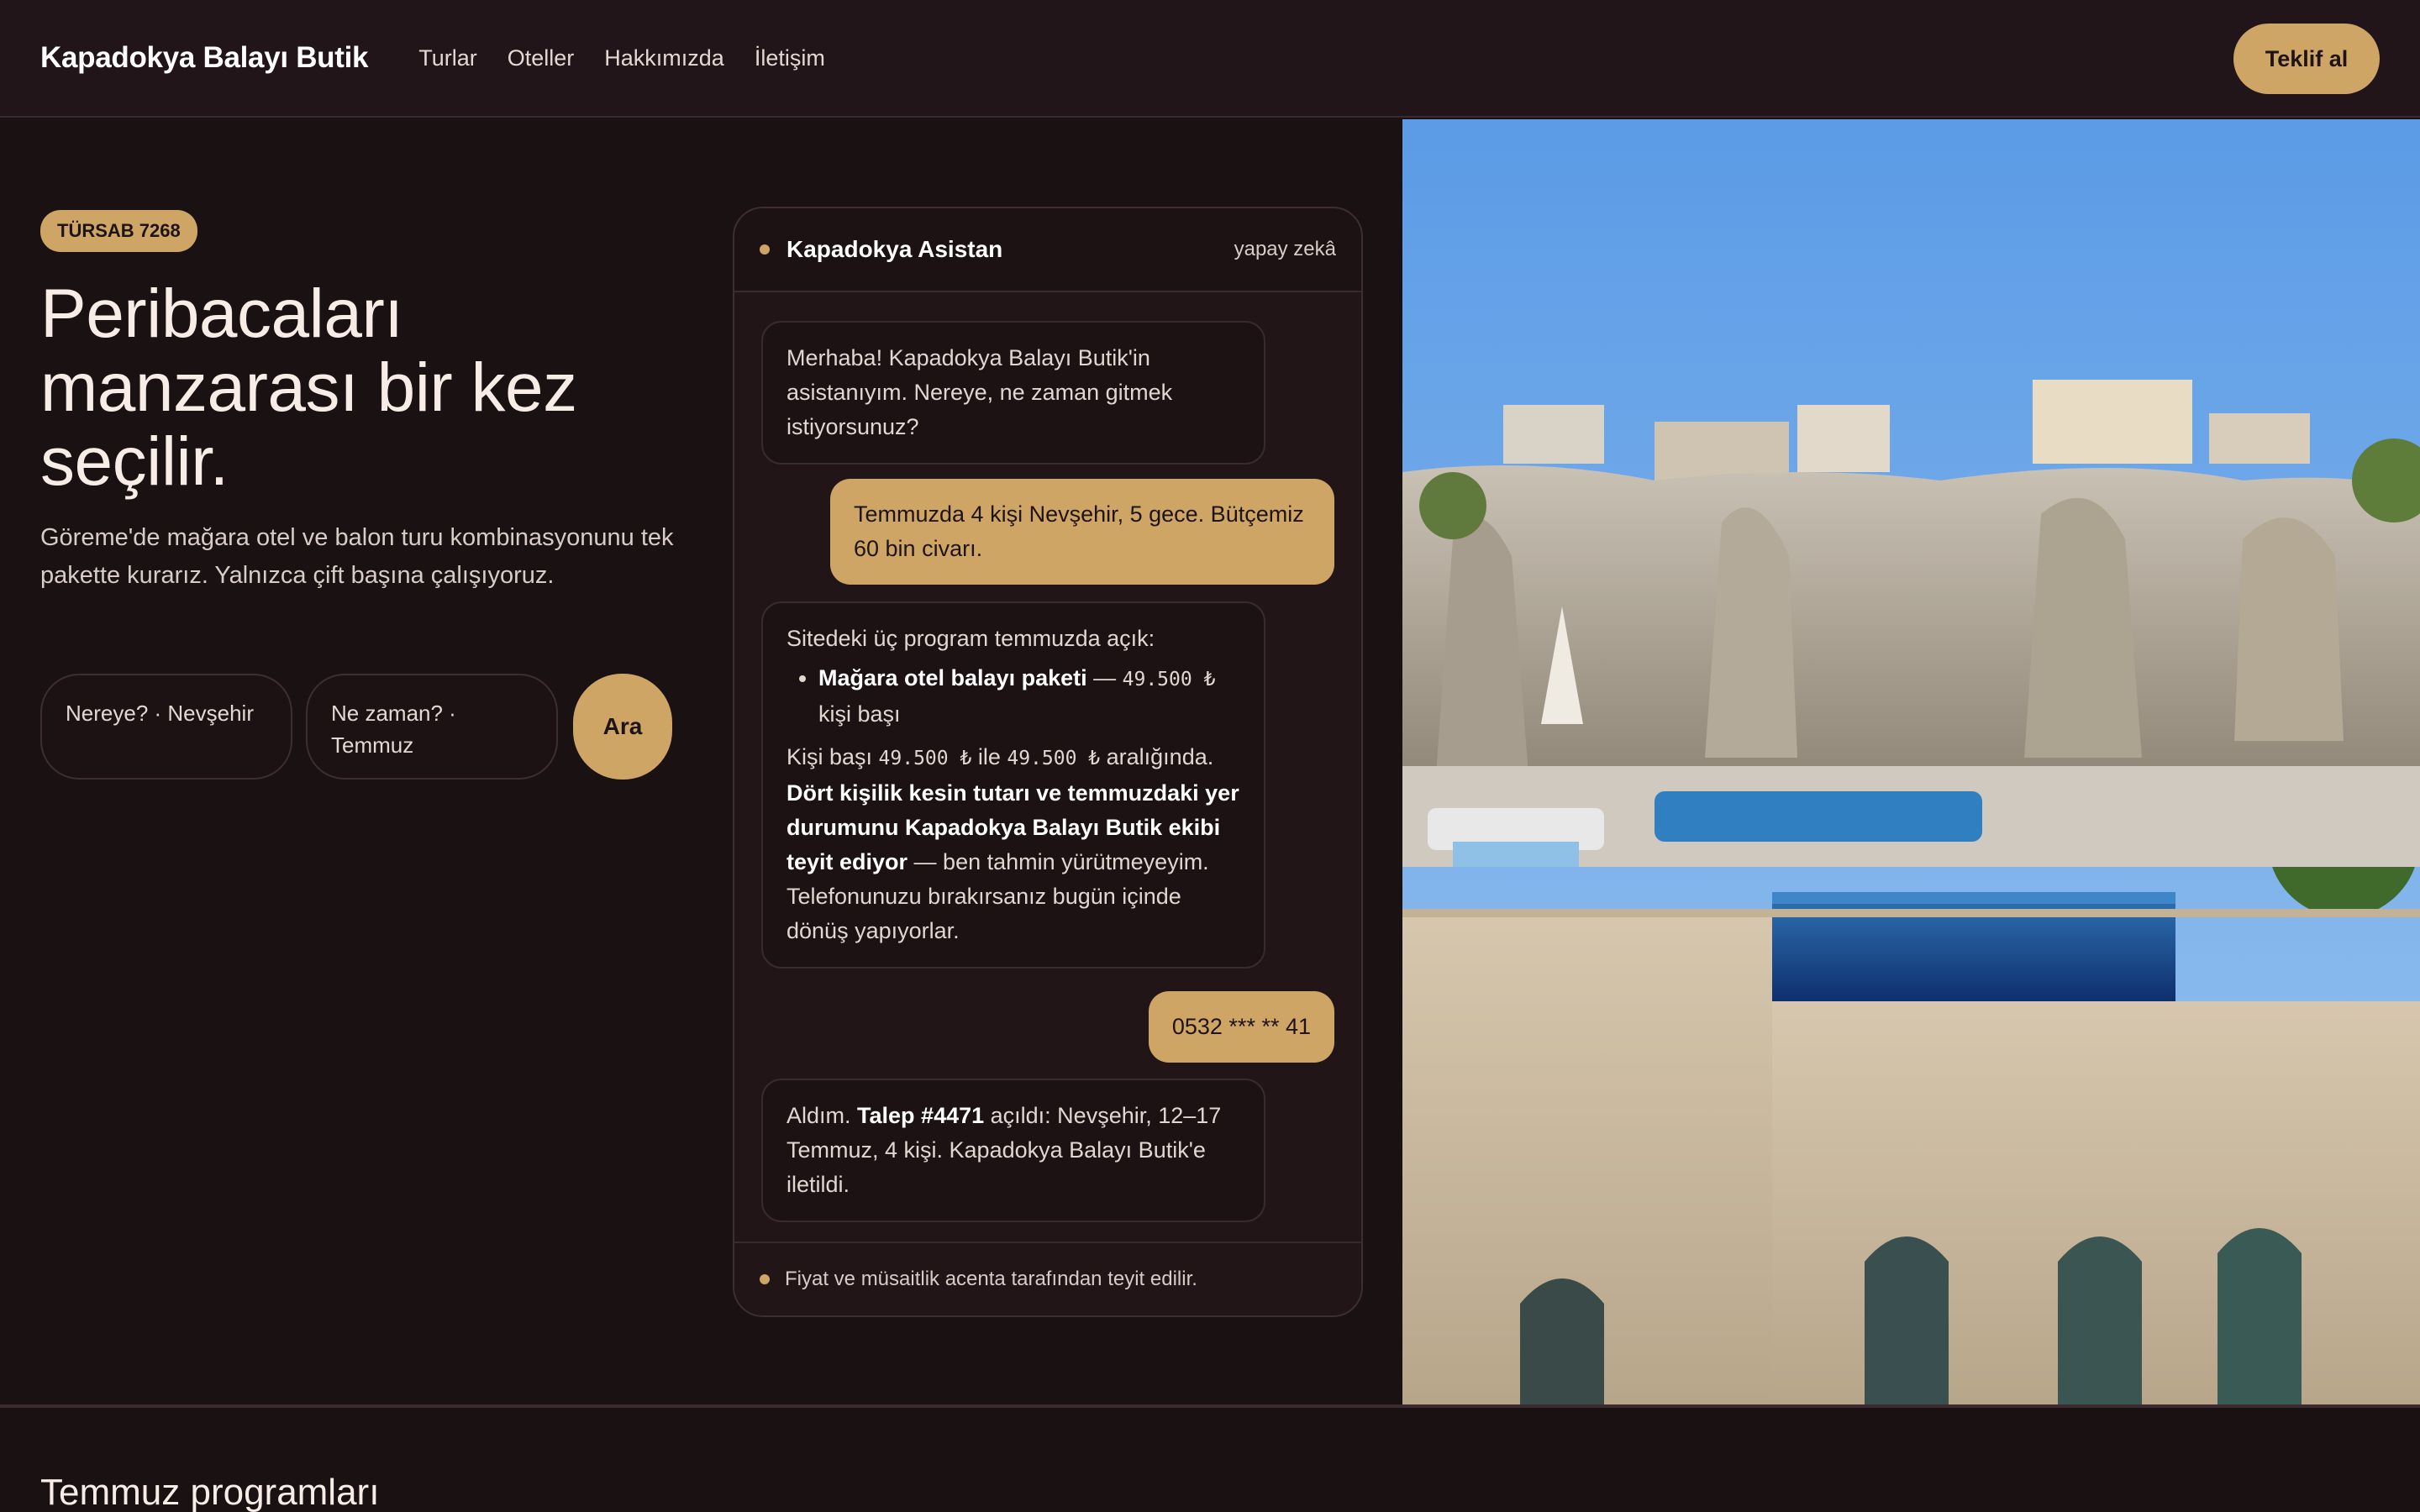 The image size is (2420, 1512). What do you see at coordinates (622, 727) in the screenshot?
I see `search-button: Ara` at bounding box center [622, 727].